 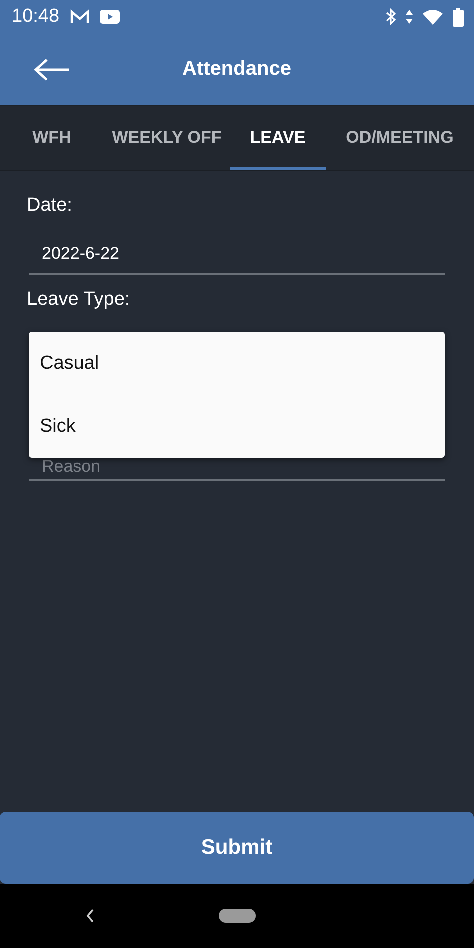 I want to click on back-arrow-icon, so click(x=52, y=70).